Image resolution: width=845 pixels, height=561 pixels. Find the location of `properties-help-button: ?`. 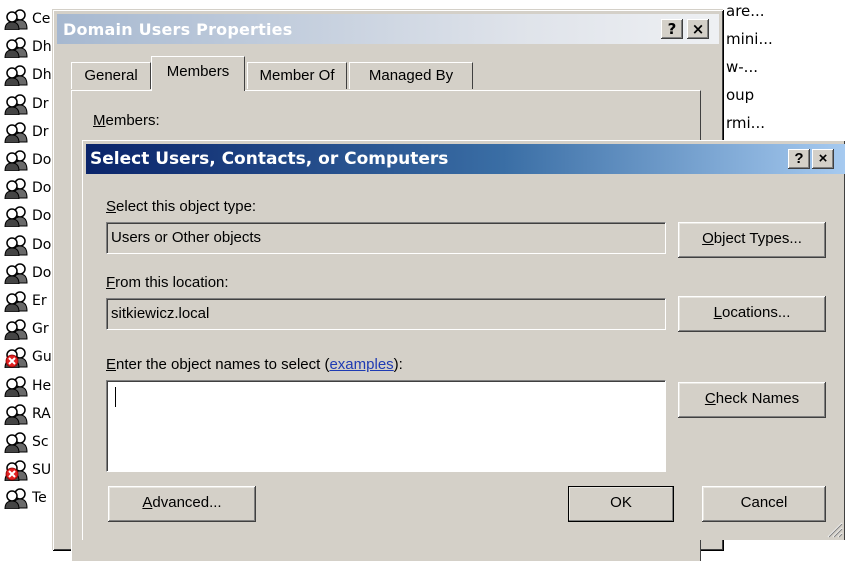

properties-help-button: ? is located at coordinates (672, 29).